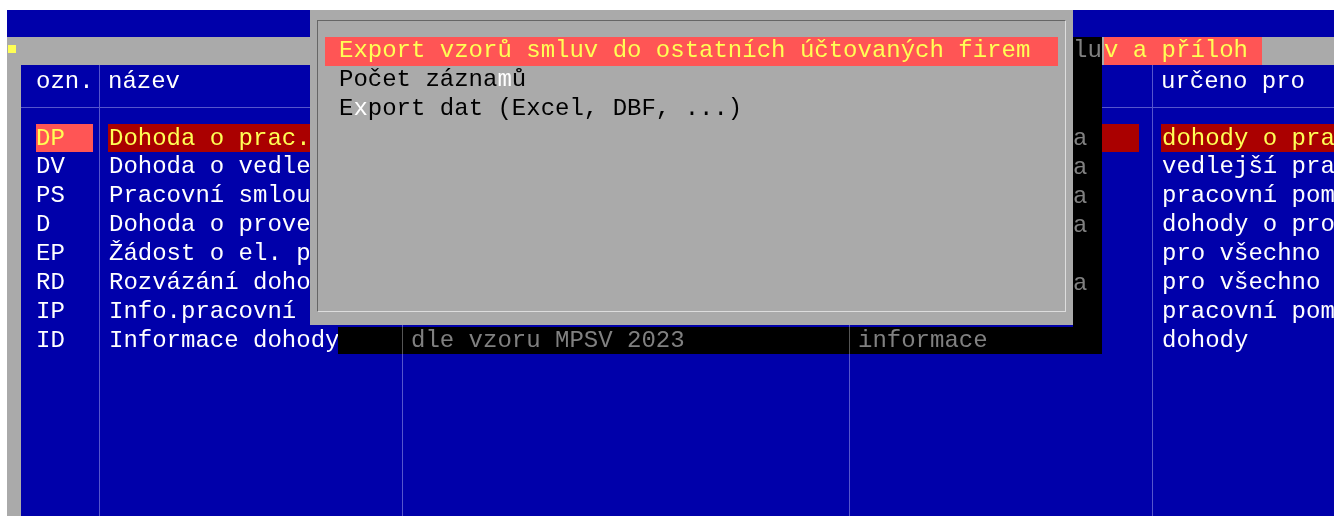 Image resolution: width=1334 pixels, height=516 pixels. Describe the element at coordinates (210, 195) in the screenshot. I see `table-cell-text: Pracovní smlou` at that location.